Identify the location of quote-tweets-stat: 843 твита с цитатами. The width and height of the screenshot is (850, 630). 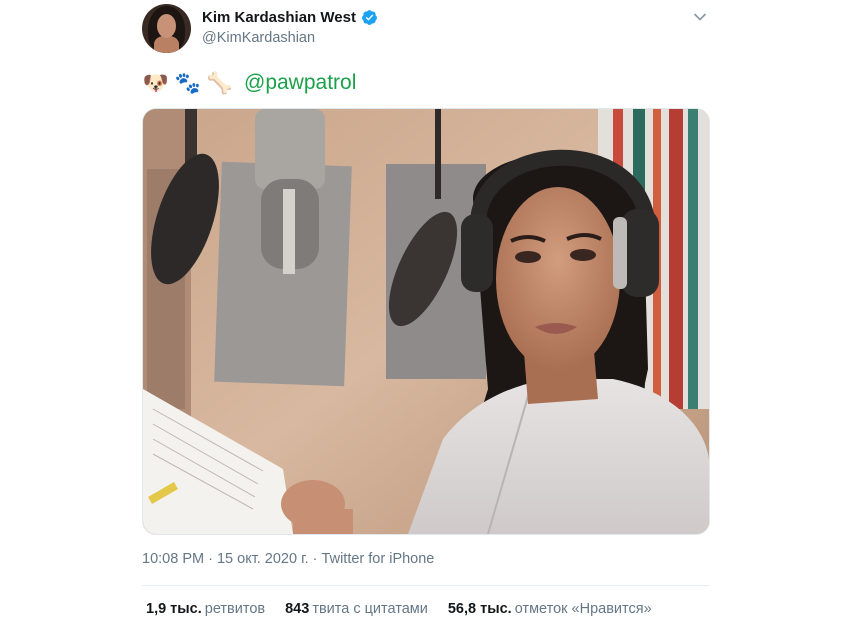
(356, 609).